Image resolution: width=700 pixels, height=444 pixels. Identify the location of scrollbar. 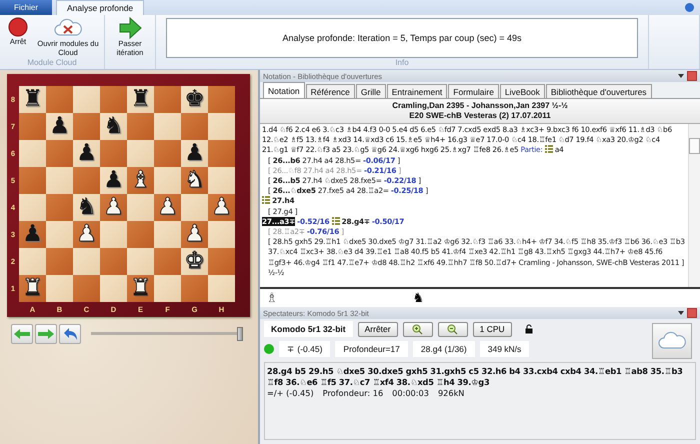
(694, 205).